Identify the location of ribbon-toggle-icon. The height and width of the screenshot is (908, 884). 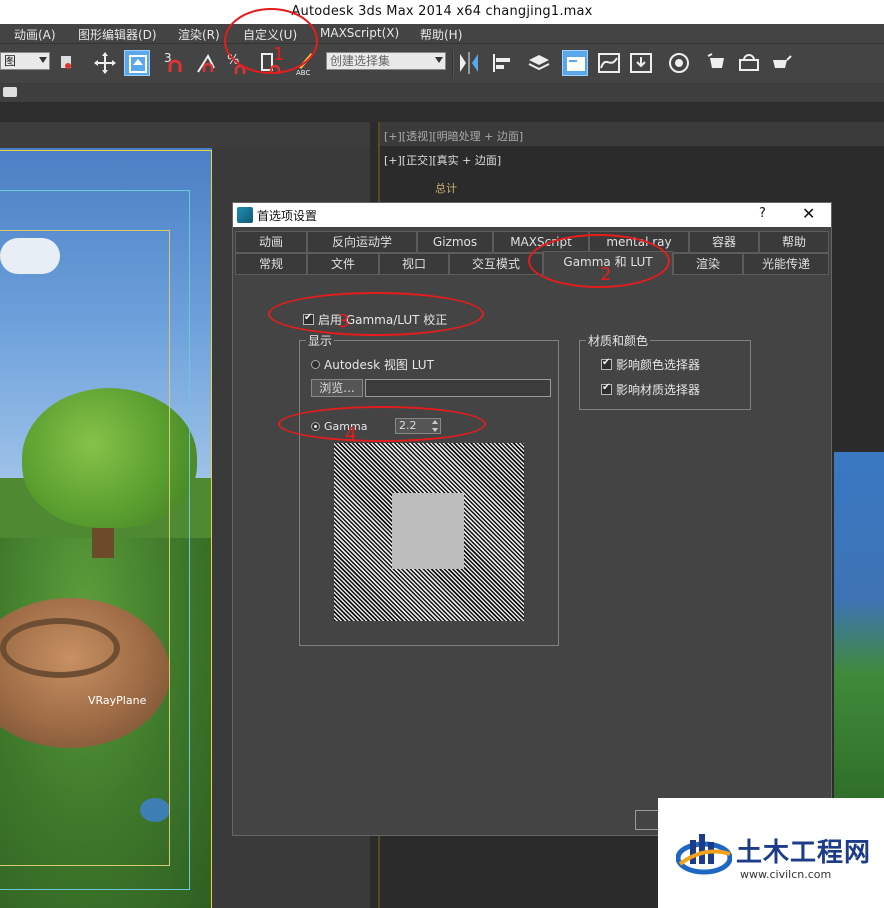
(10, 92).